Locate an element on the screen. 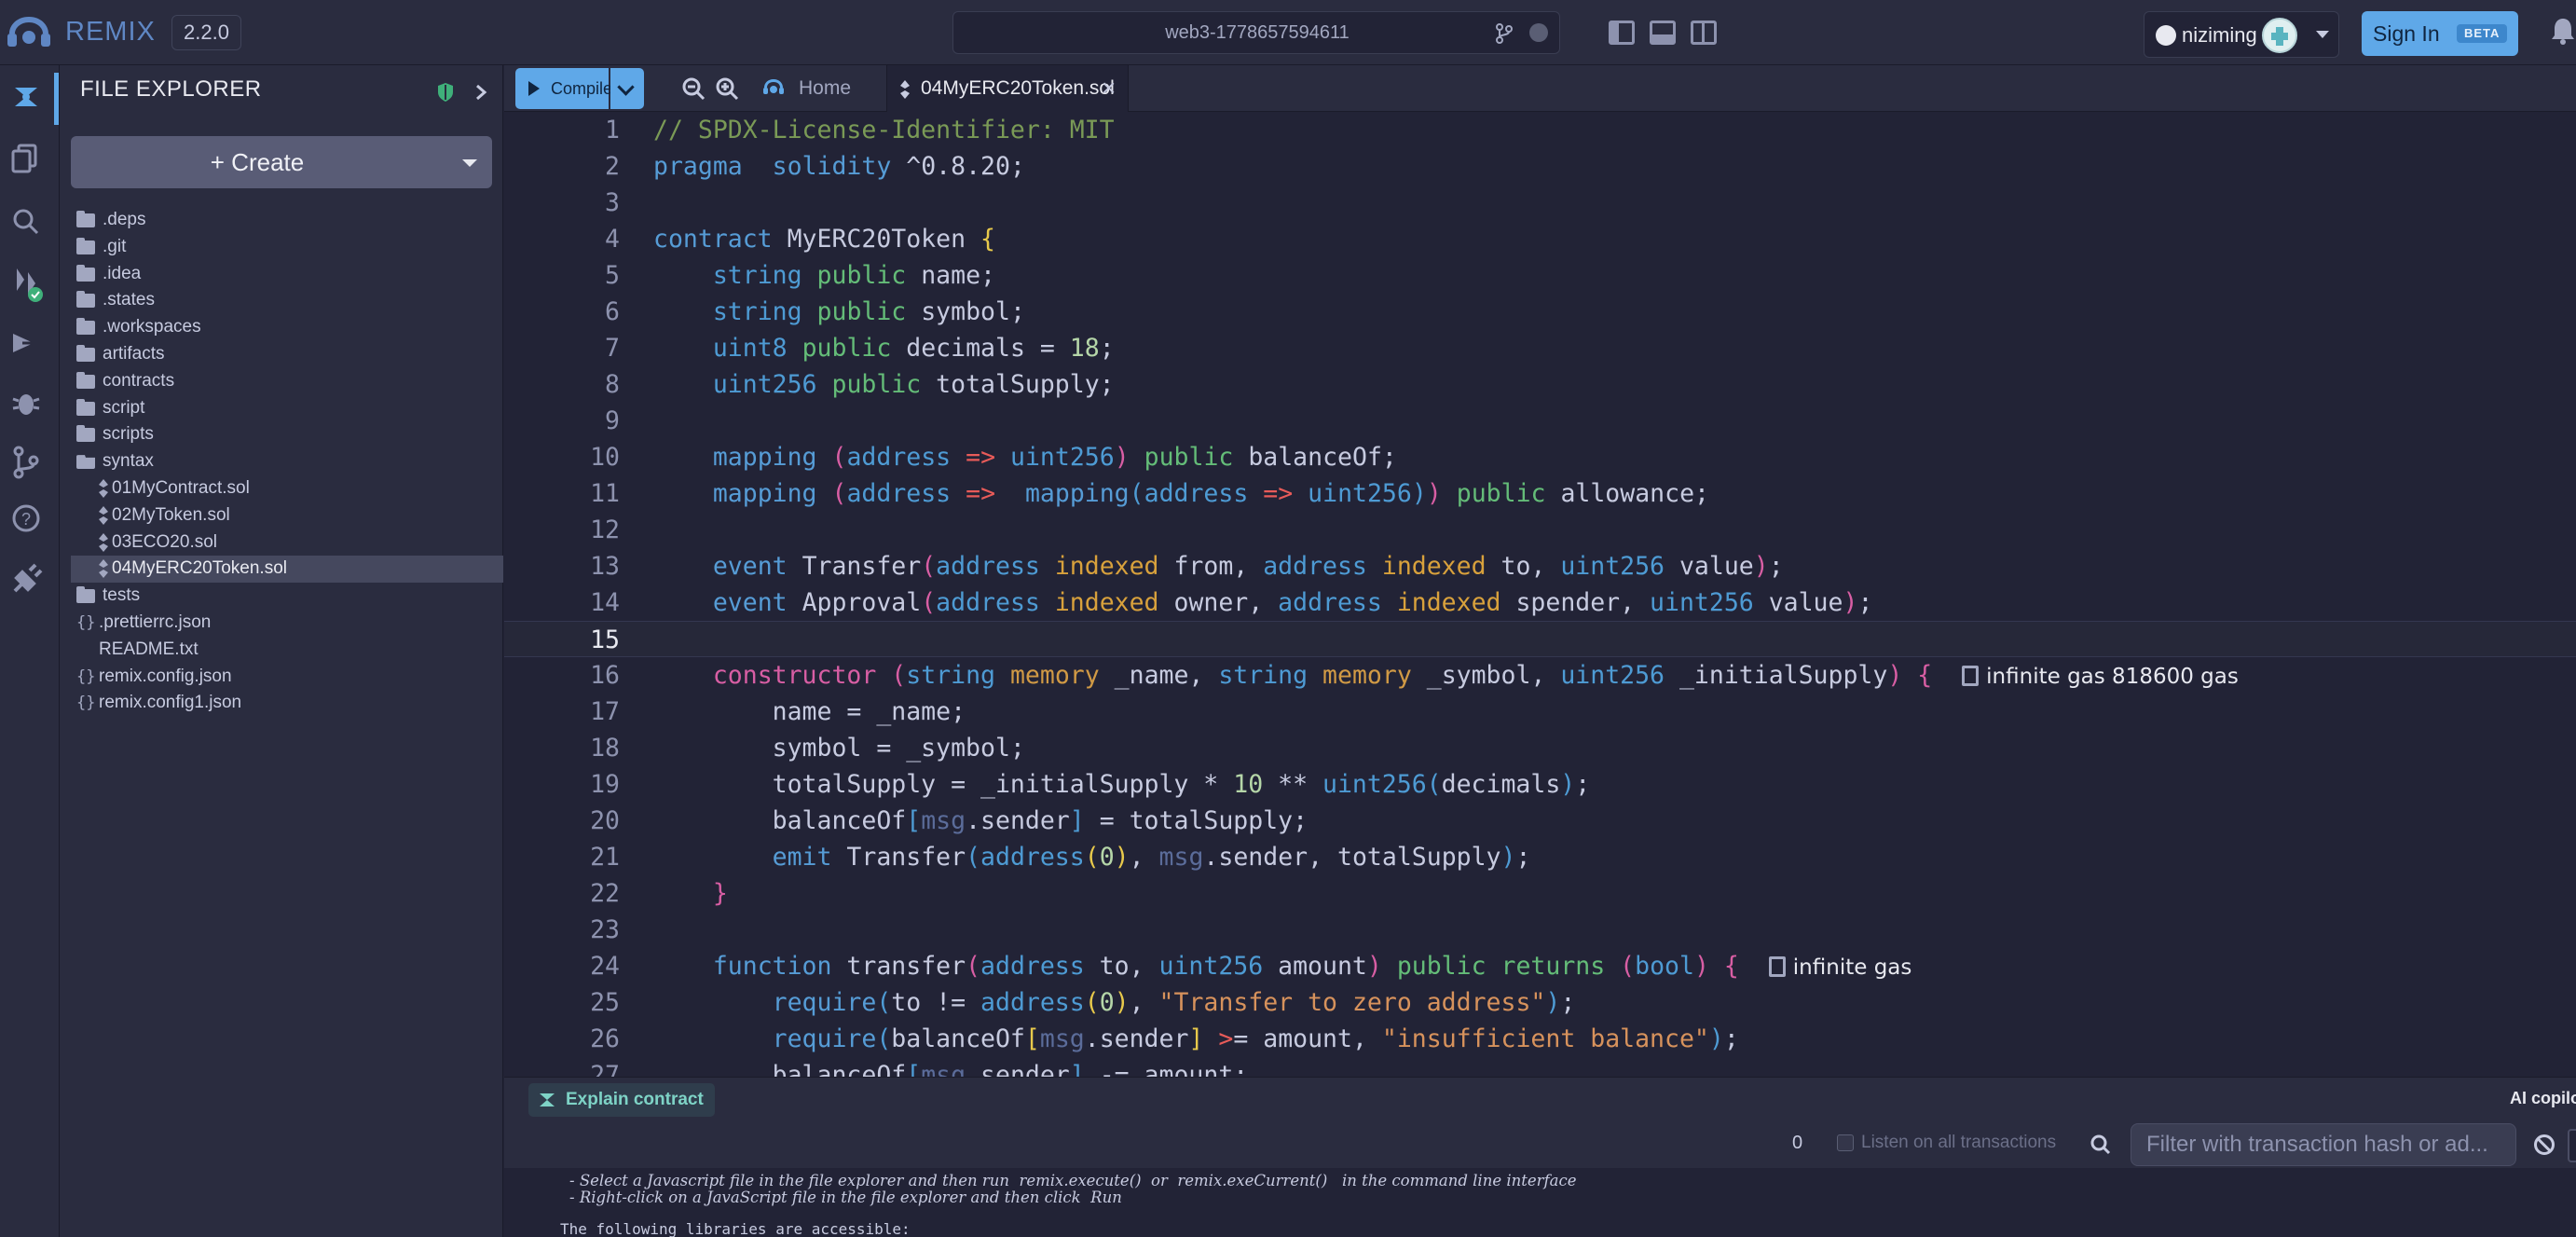 The width and height of the screenshot is (2576, 1237). tree-file: 03ECO20.sol is located at coordinates (287, 543).